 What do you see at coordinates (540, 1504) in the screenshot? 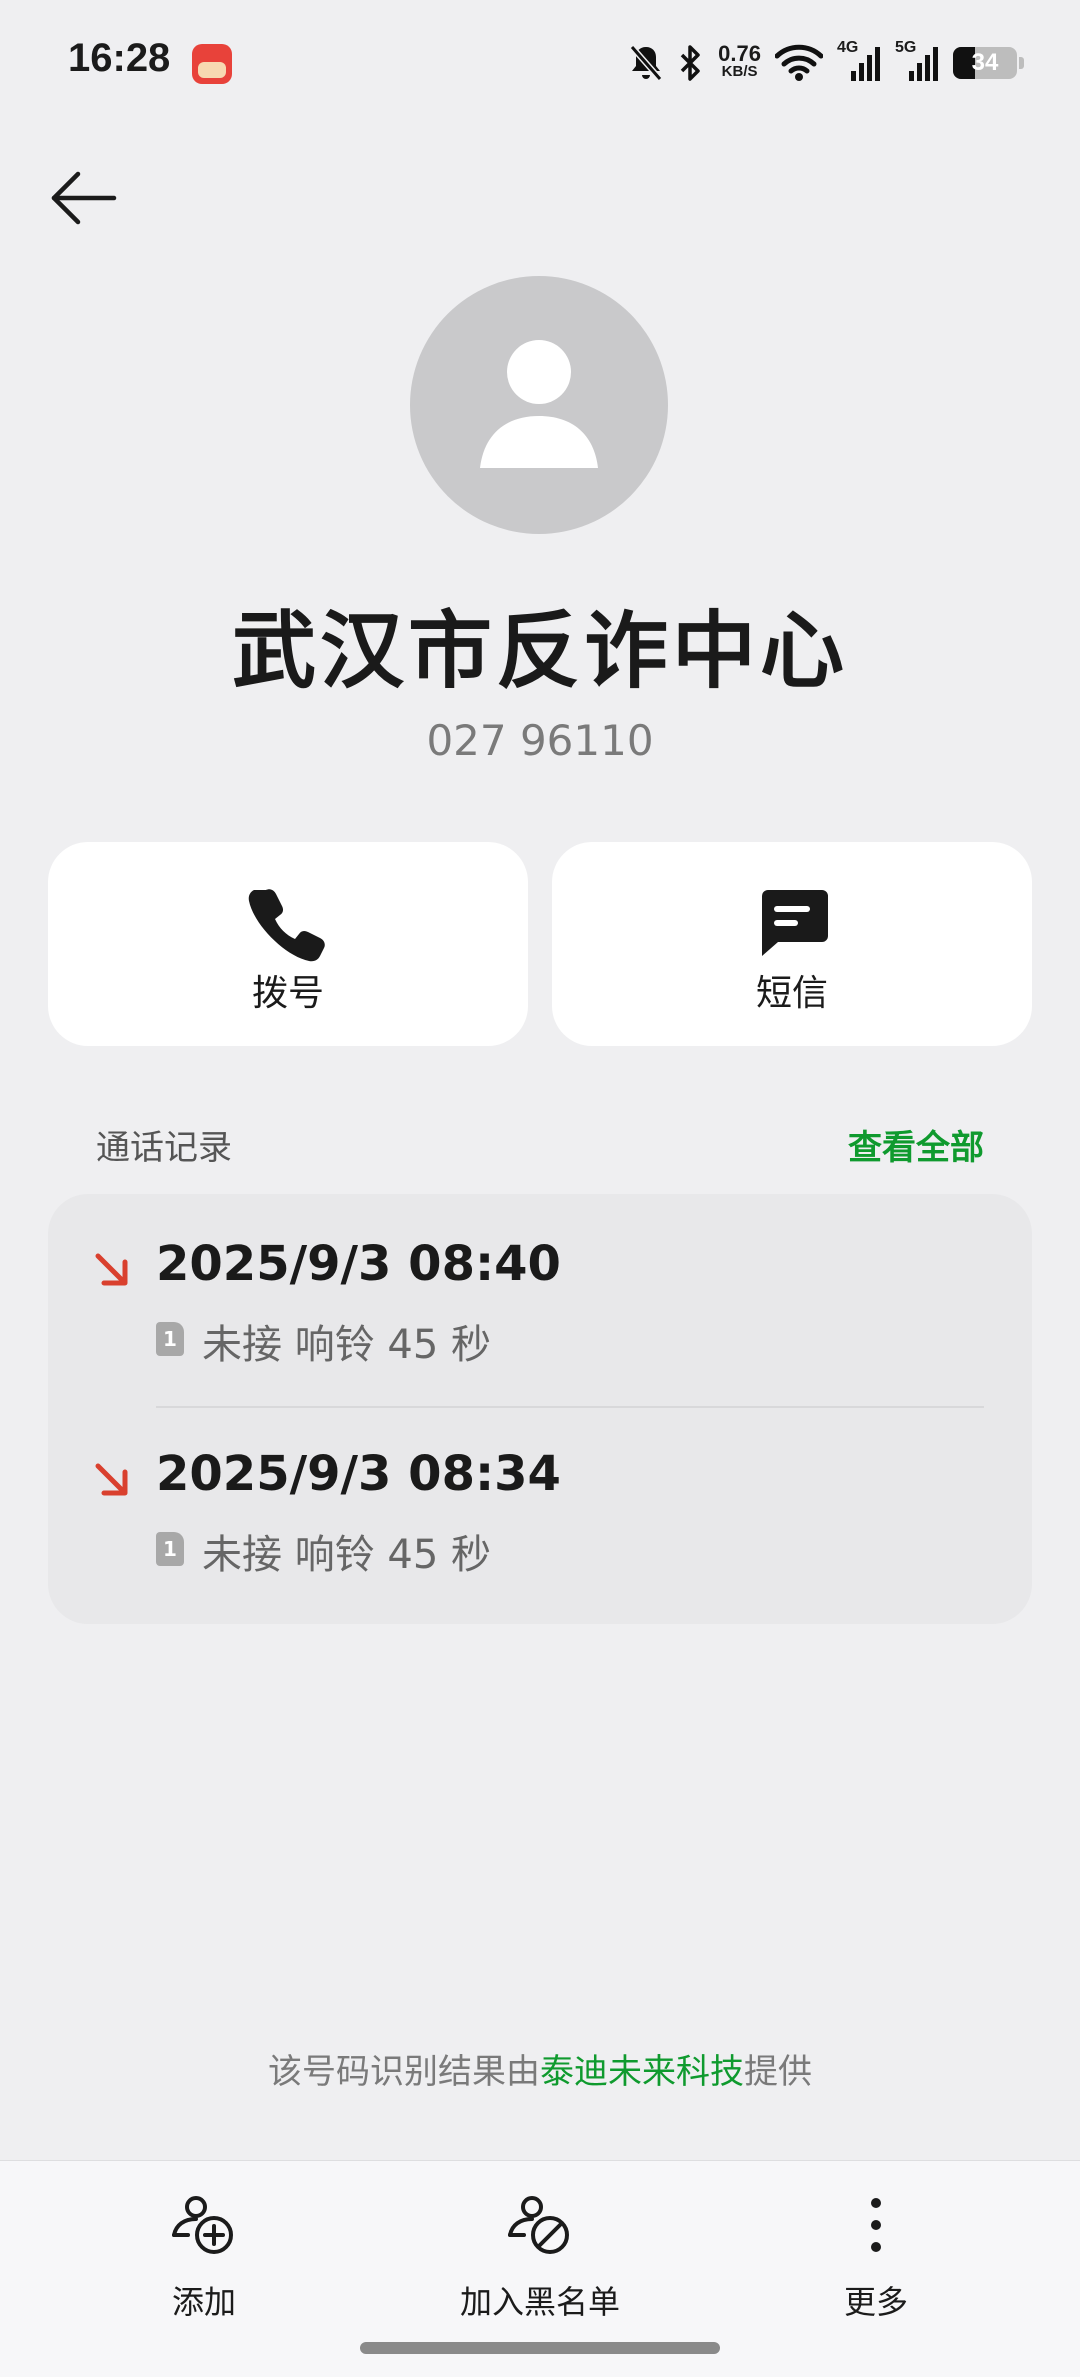
I see `call-log-entry: 2025/9/3 08:34 1 未接 响铃 45 秒` at bounding box center [540, 1504].